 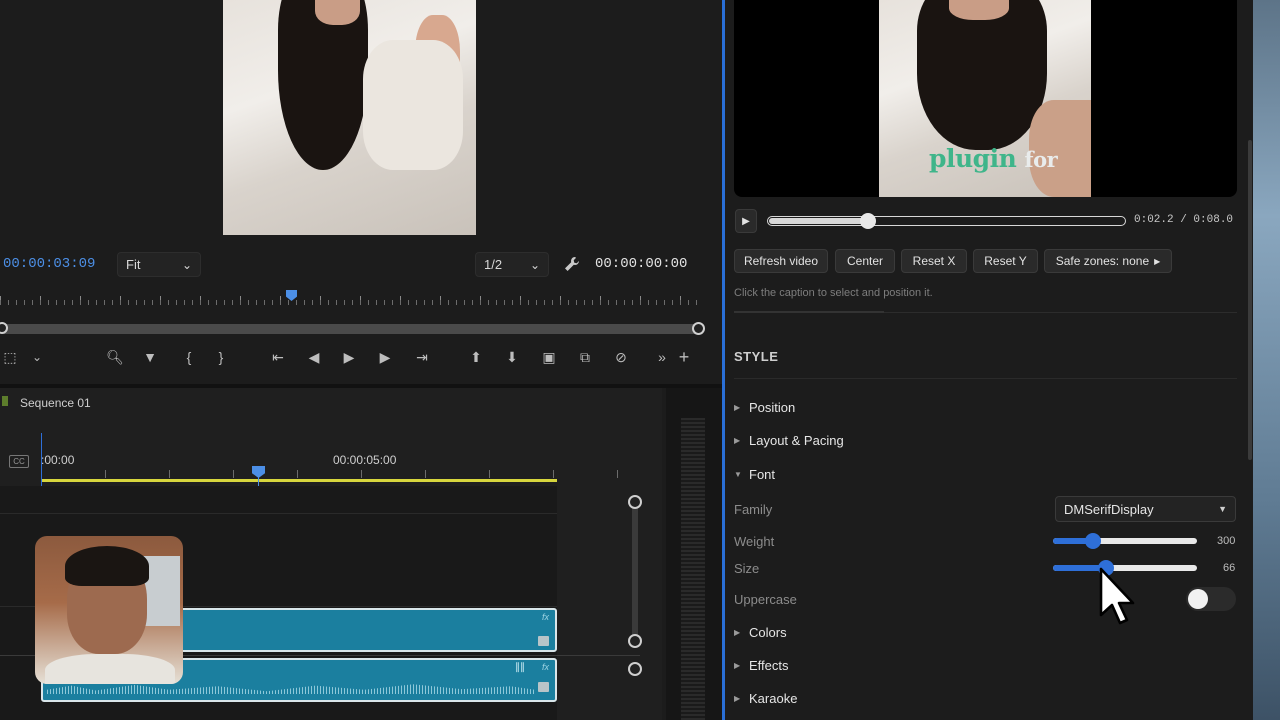 What do you see at coordinates (109, 610) in the screenshot?
I see `webcam-overlay` at bounding box center [109, 610].